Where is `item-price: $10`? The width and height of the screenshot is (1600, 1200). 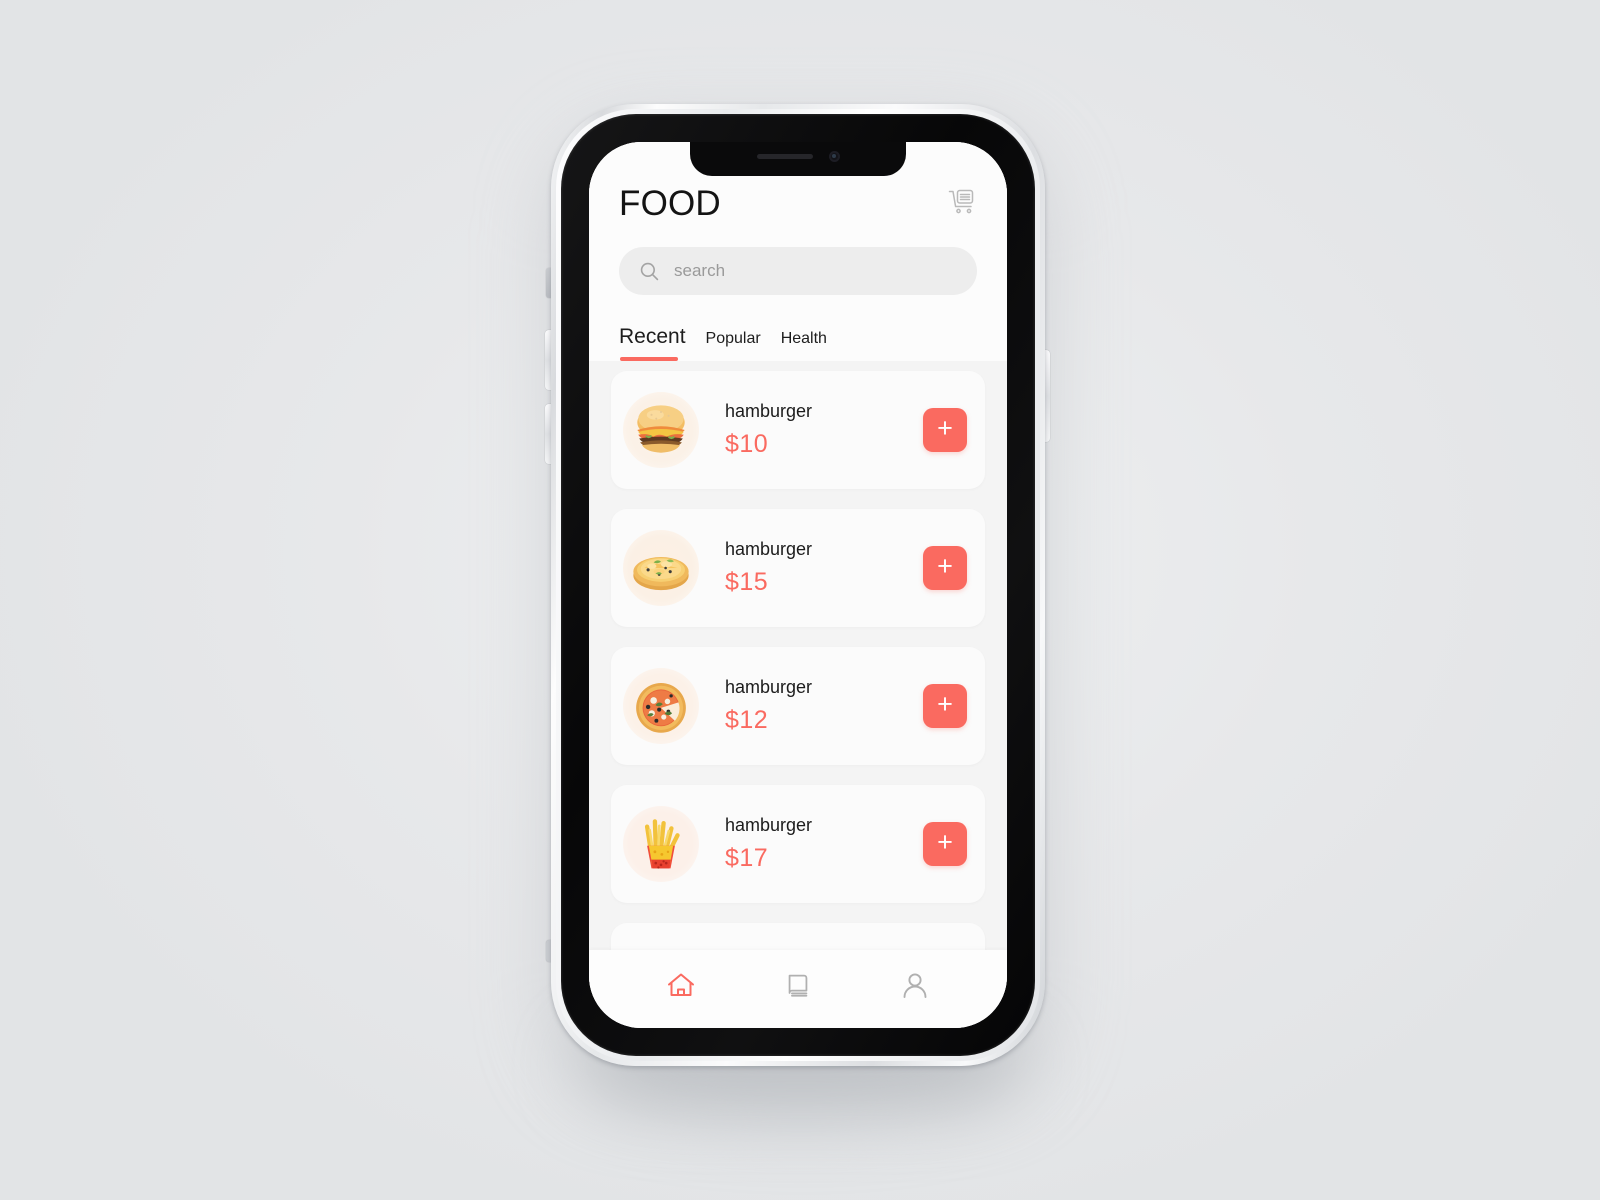 item-price: $10 is located at coordinates (747, 444).